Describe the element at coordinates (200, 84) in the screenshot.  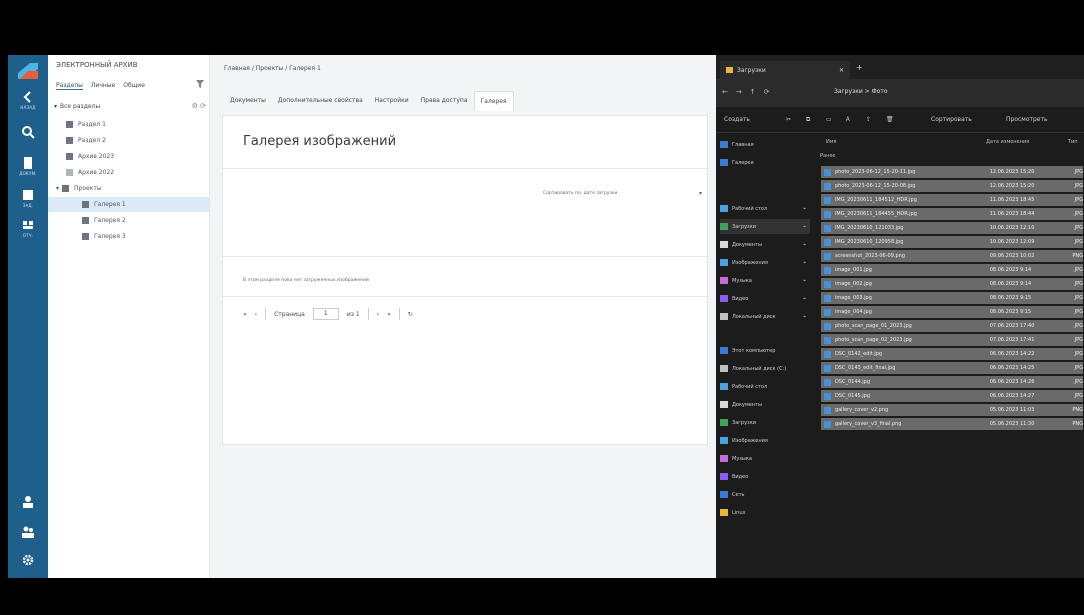
I see `filter-icon` at that location.